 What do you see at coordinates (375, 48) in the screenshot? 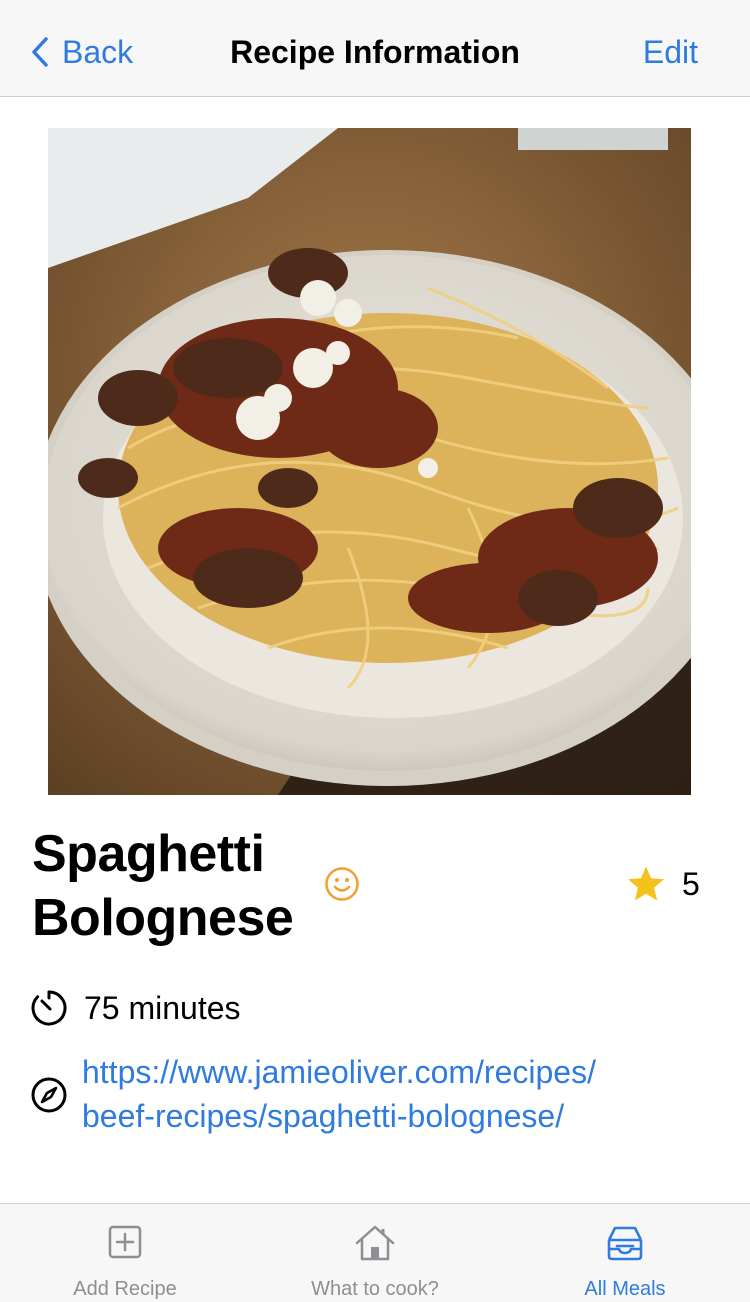
I see `navigation-bar: Back Recipe Information Edit` at bounding box center [375, 48].